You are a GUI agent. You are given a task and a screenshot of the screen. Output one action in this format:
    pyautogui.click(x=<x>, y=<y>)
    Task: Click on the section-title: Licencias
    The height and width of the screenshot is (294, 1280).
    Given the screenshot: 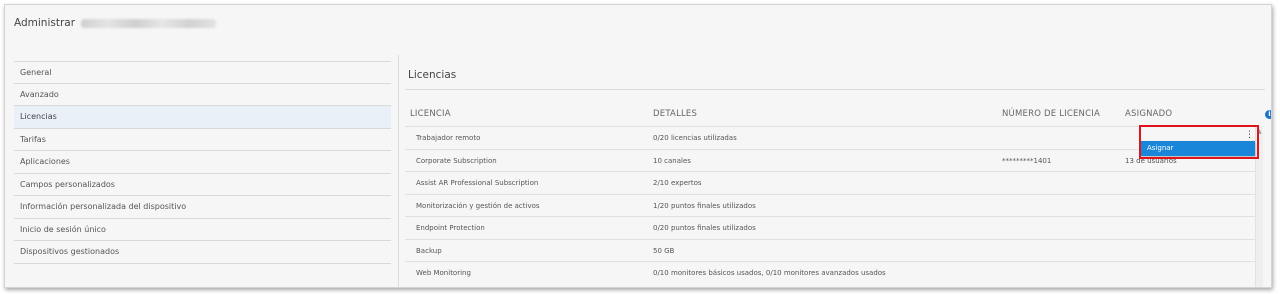 What is the action you would take?
    pyautogui.click(x=432, y=75)
    